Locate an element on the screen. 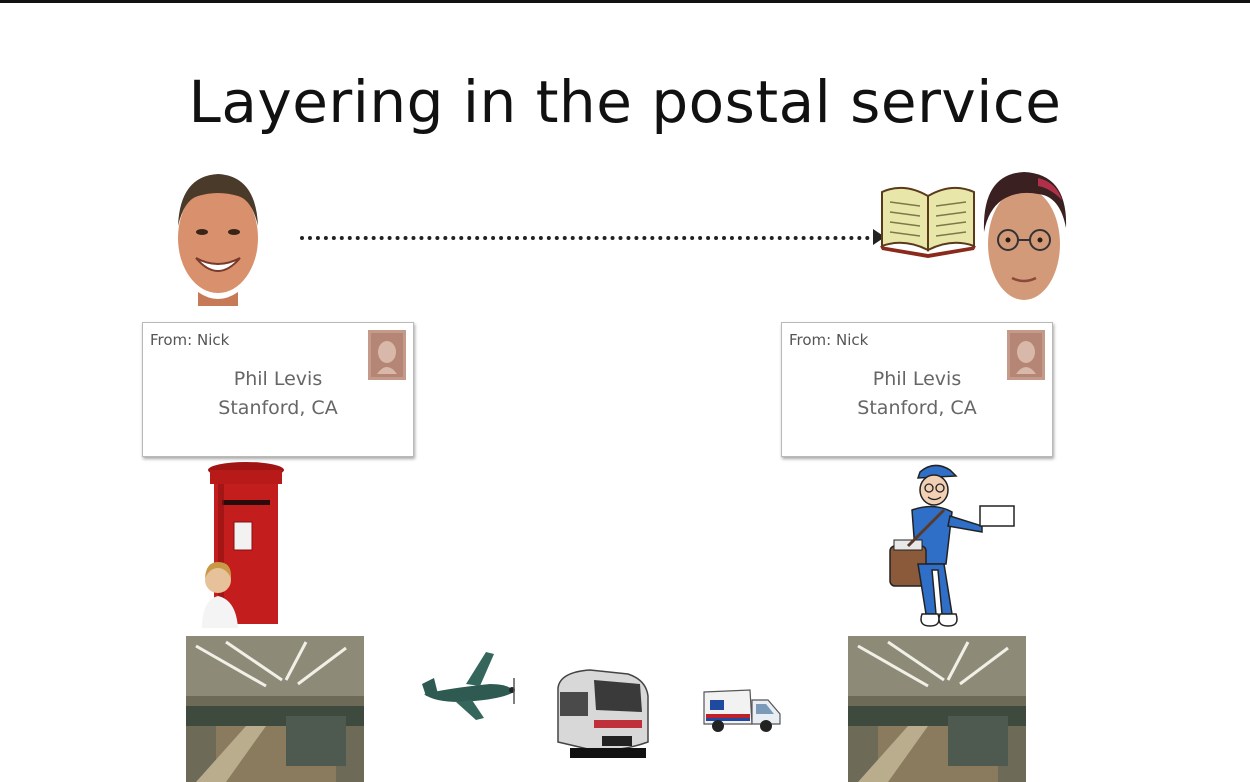 Image resolution: width=1250 pixels, height=782 pixels. airplane-icon is located at coordinates (468, 686).